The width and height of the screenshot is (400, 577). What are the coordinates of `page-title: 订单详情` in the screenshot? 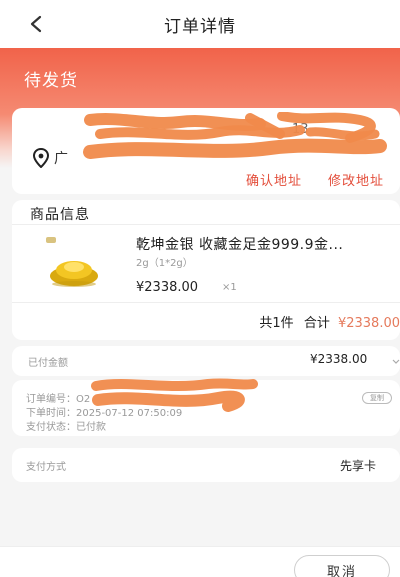 It's located at (200, 26).